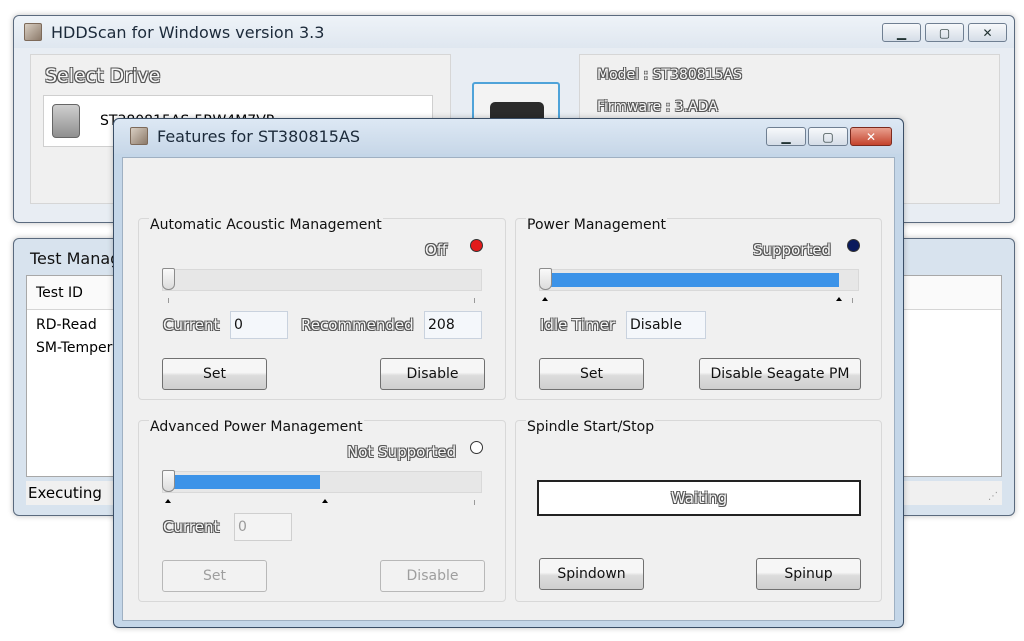 The image size is (1024, 641). Describe the element at coordinates (577, 325) in the screenshot. I see `idle-timer-label: Idle Timer` at that location.